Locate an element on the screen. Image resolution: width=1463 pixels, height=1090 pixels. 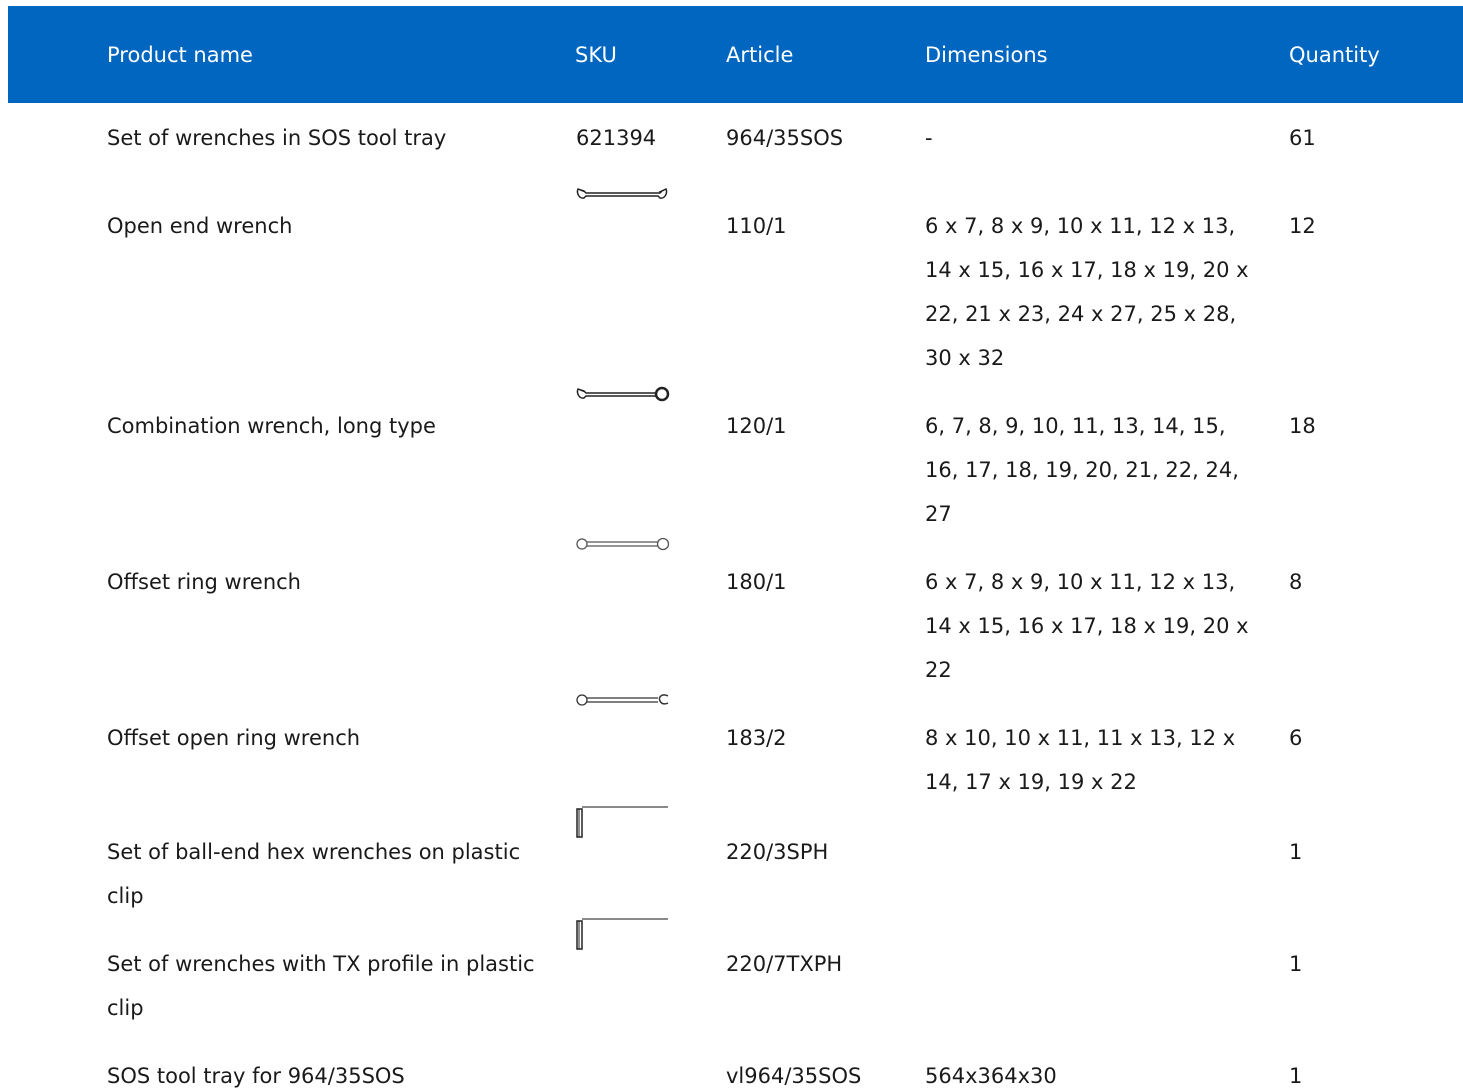
product-name-cell: Set of wrenches in SOS tool tray is located at coordinates (277, 138).